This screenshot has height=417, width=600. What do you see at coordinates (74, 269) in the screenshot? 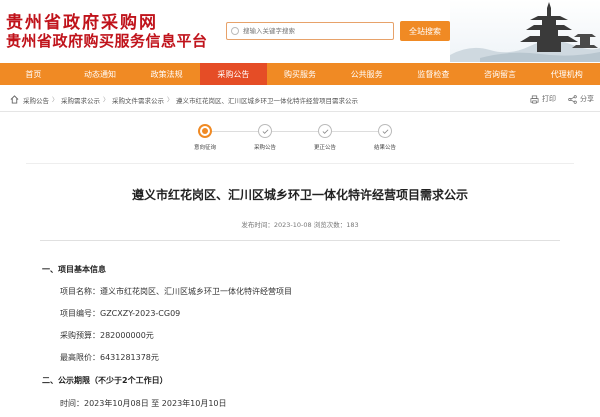
I see `section-heading-basic-info: 一、项目基本信息` at bounding box center [74, 269].